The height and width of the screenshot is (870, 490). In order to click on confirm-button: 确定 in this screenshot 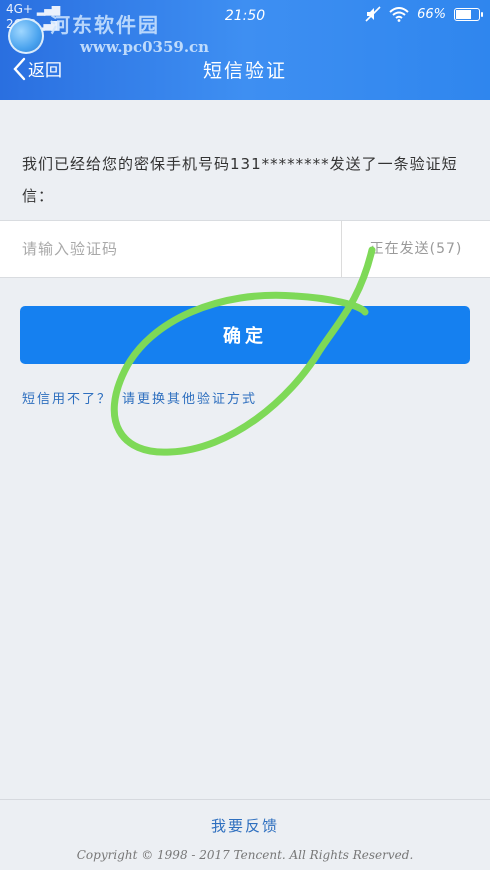, I will do `click(245, 335)`.